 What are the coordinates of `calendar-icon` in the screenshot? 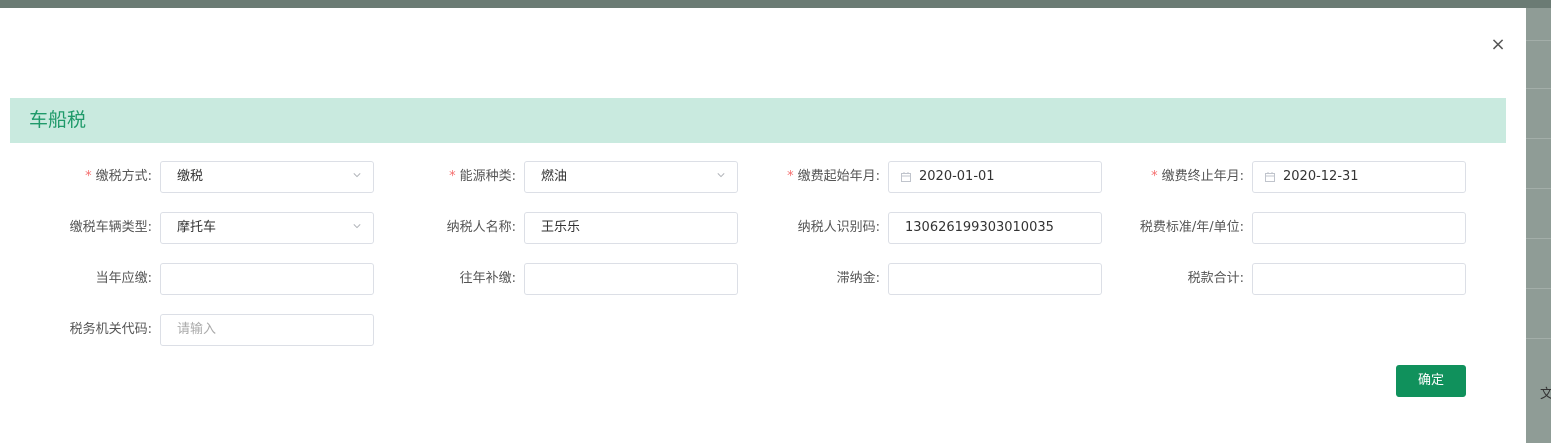 It's located at (1270, 177).